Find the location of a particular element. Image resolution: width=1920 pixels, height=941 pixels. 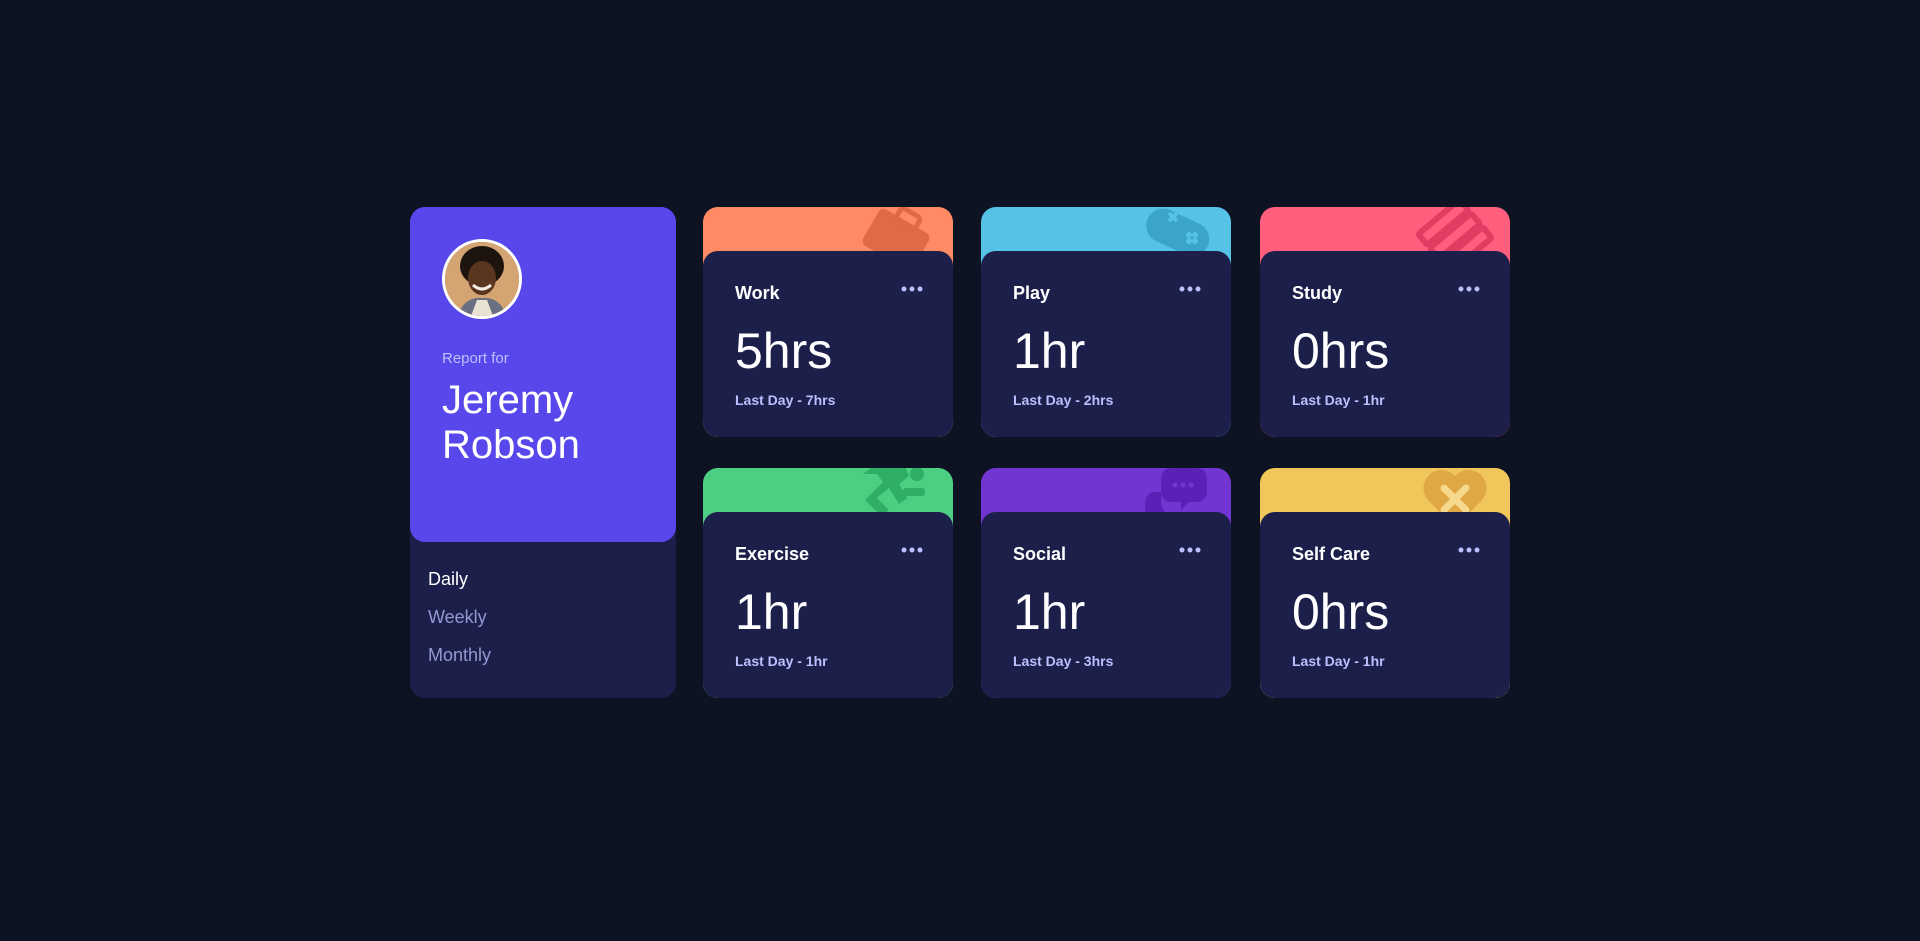

card-body: Work 5hrs Last Day - 7hrs is located at coordinates (828, 344).